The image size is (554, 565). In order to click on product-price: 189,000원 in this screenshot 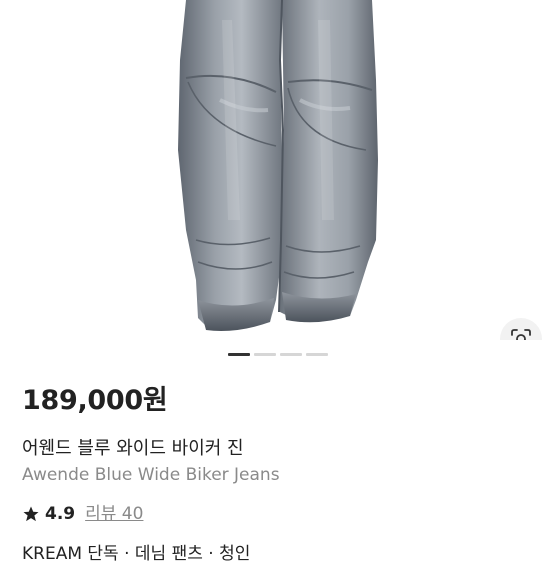, I will do `click(95, 400)`.